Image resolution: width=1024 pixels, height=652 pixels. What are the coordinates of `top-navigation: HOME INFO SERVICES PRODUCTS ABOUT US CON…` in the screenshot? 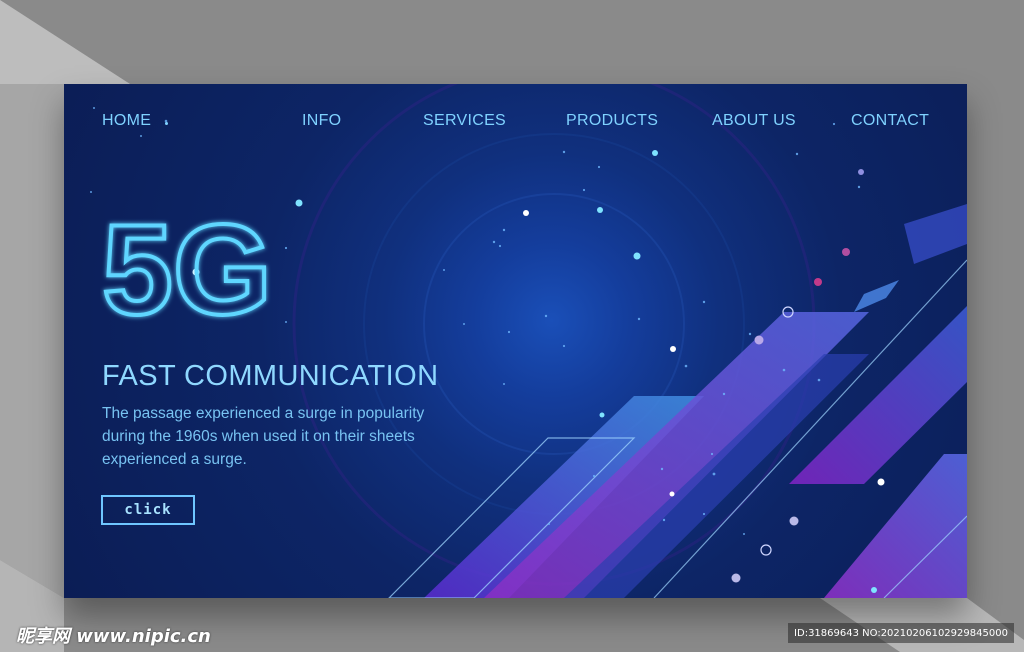 It's located at (515, 122).